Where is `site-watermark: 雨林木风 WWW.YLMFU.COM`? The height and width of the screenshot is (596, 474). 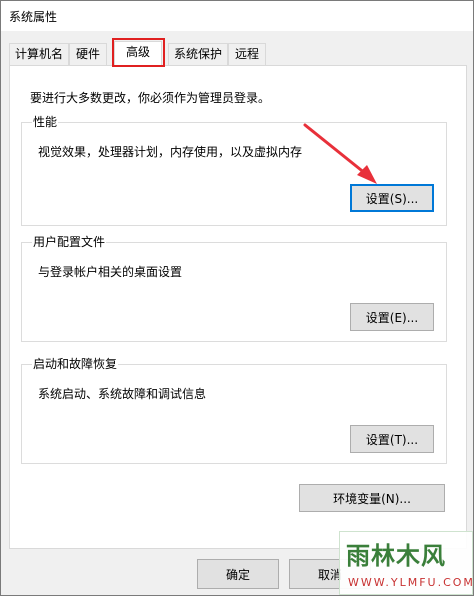
site-watermark: 雨林木风 WWW.YLMFU.COM is located at coordinates (406, 563).